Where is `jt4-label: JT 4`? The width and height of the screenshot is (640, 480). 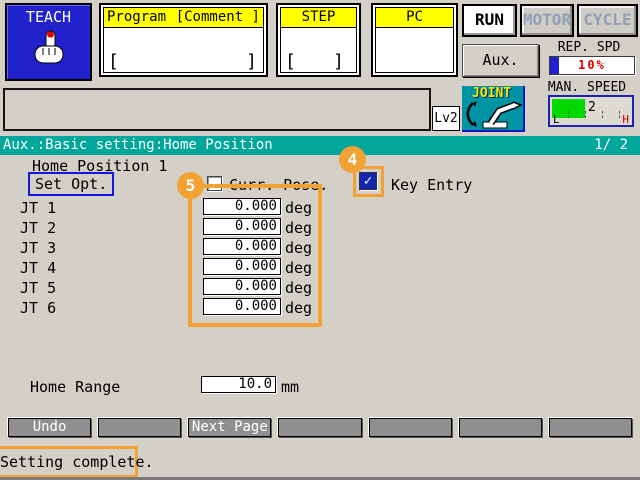
jt4-label: JT 4 is located at coordinates (38, 268).